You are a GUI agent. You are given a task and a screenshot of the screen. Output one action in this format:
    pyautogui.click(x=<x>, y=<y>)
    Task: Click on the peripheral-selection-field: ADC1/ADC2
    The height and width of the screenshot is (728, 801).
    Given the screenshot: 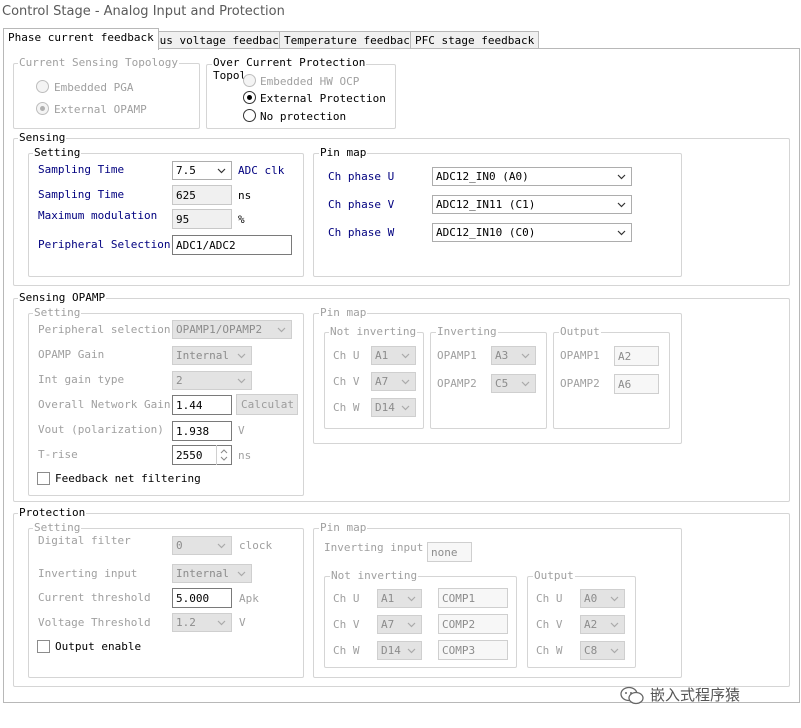 What is the action you would take?
    pyautogui.click(x=232, y=245)
    